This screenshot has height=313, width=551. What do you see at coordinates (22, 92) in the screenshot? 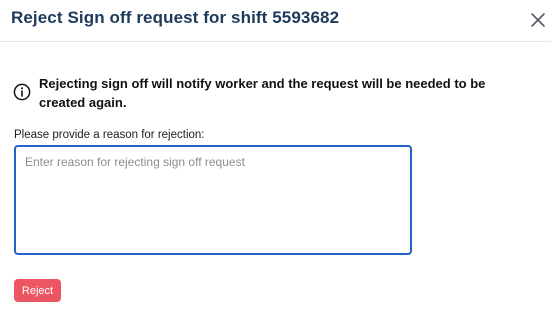
I see `info-circle-icon` at bounding box center [22, 92].